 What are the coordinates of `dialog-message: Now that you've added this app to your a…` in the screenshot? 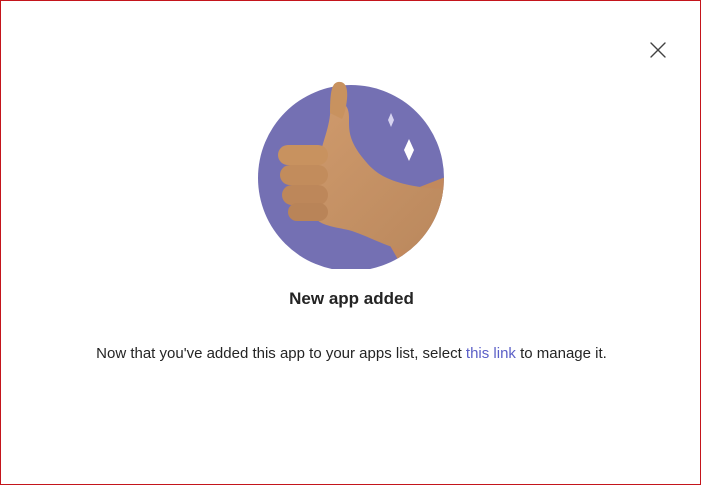 It's located at (351, 353).